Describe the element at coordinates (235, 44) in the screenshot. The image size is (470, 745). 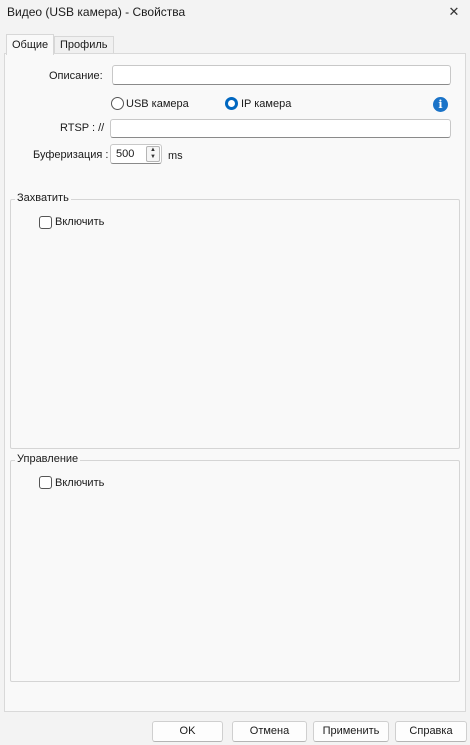
I see `tab-strip: Общие Профиль` at that location.